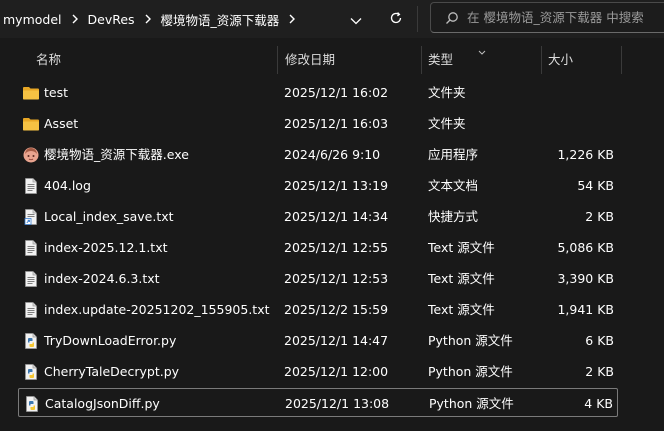 The image size is (664, 431). Describe the element at coordinates (31, 217) in the screenshot. I see `shortcut-icon` at that location.